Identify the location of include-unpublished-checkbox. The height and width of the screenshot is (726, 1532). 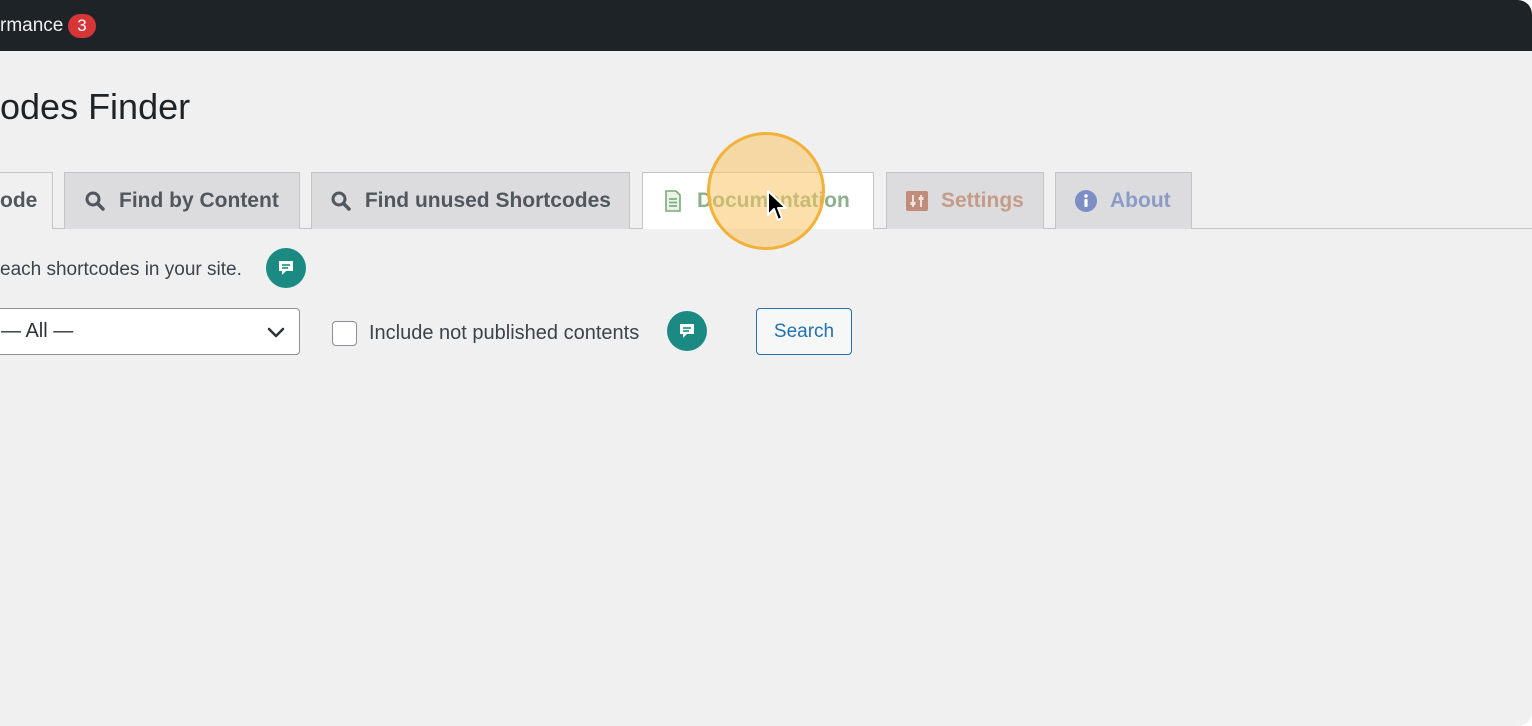
(344, 333).